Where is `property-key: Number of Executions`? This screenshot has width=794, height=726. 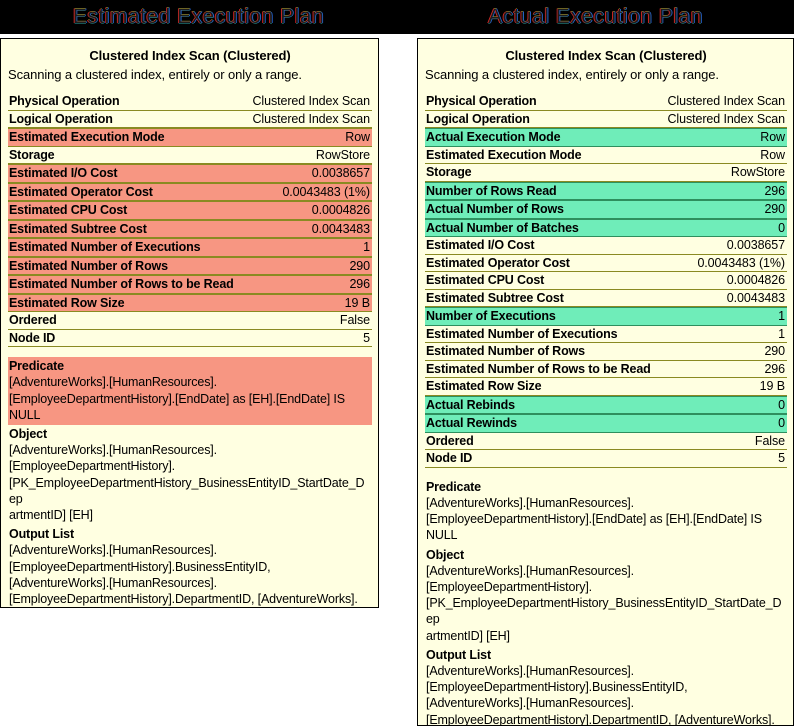
property-key: Number of Executions is located at coordinates (491, 316).